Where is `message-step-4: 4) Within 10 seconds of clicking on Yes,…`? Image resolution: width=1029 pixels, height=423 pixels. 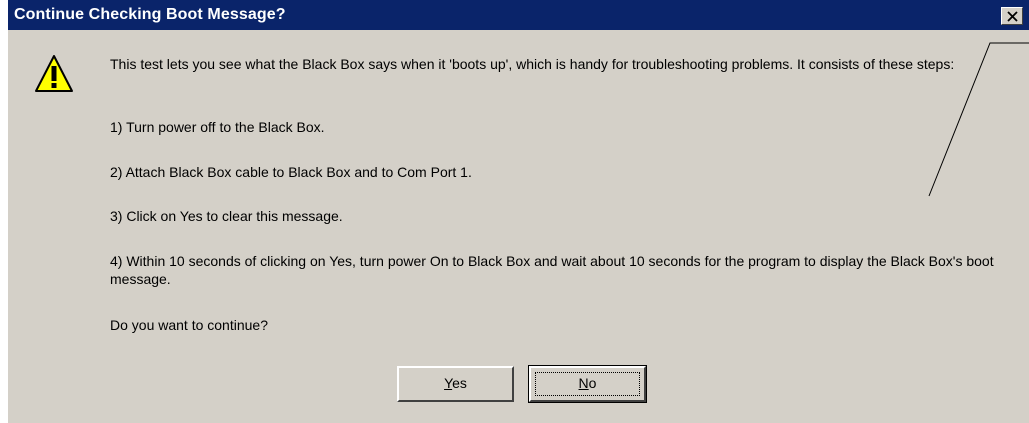
message-step-4: 4) Within 10 seconds of clicking on Yes,… is located at coordinates (552, 270).